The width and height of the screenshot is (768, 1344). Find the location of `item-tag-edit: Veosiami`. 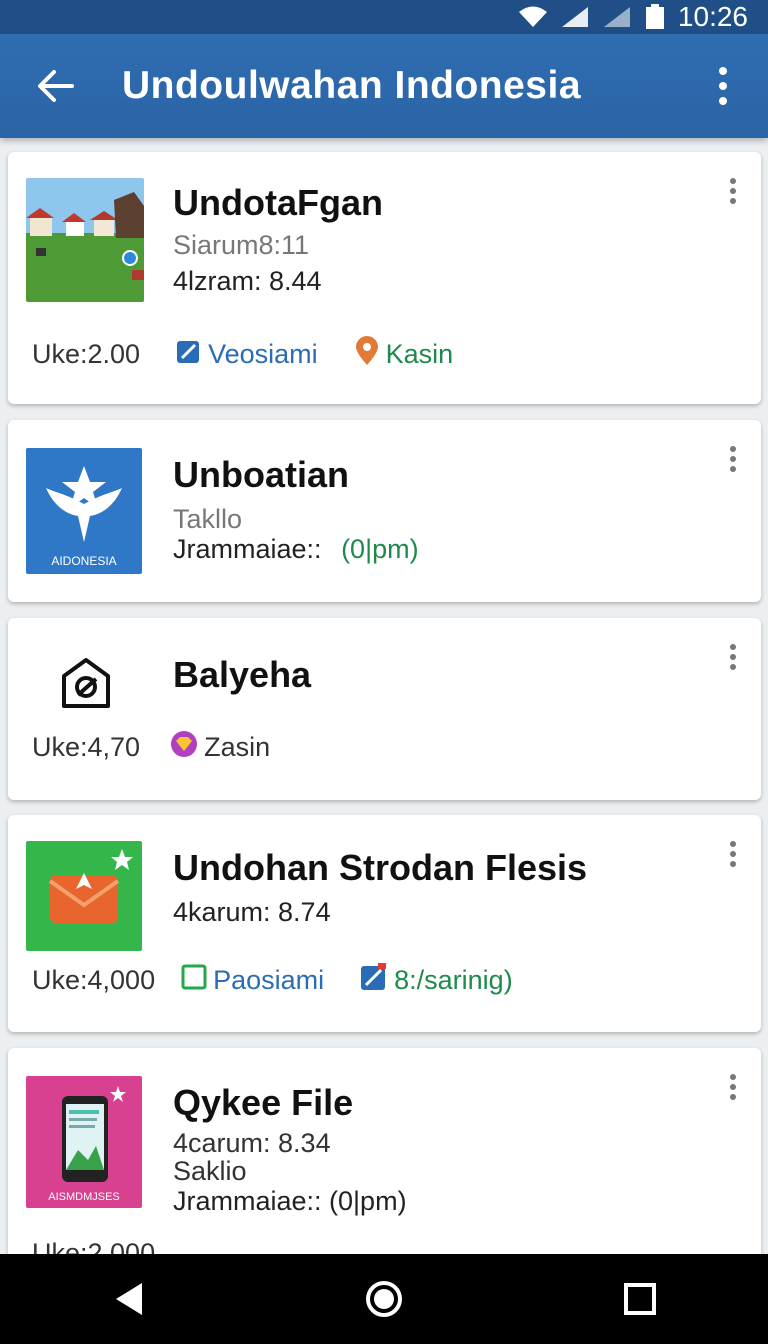

item-tag-edit: Veosiami is located at coordinates (247, 354).